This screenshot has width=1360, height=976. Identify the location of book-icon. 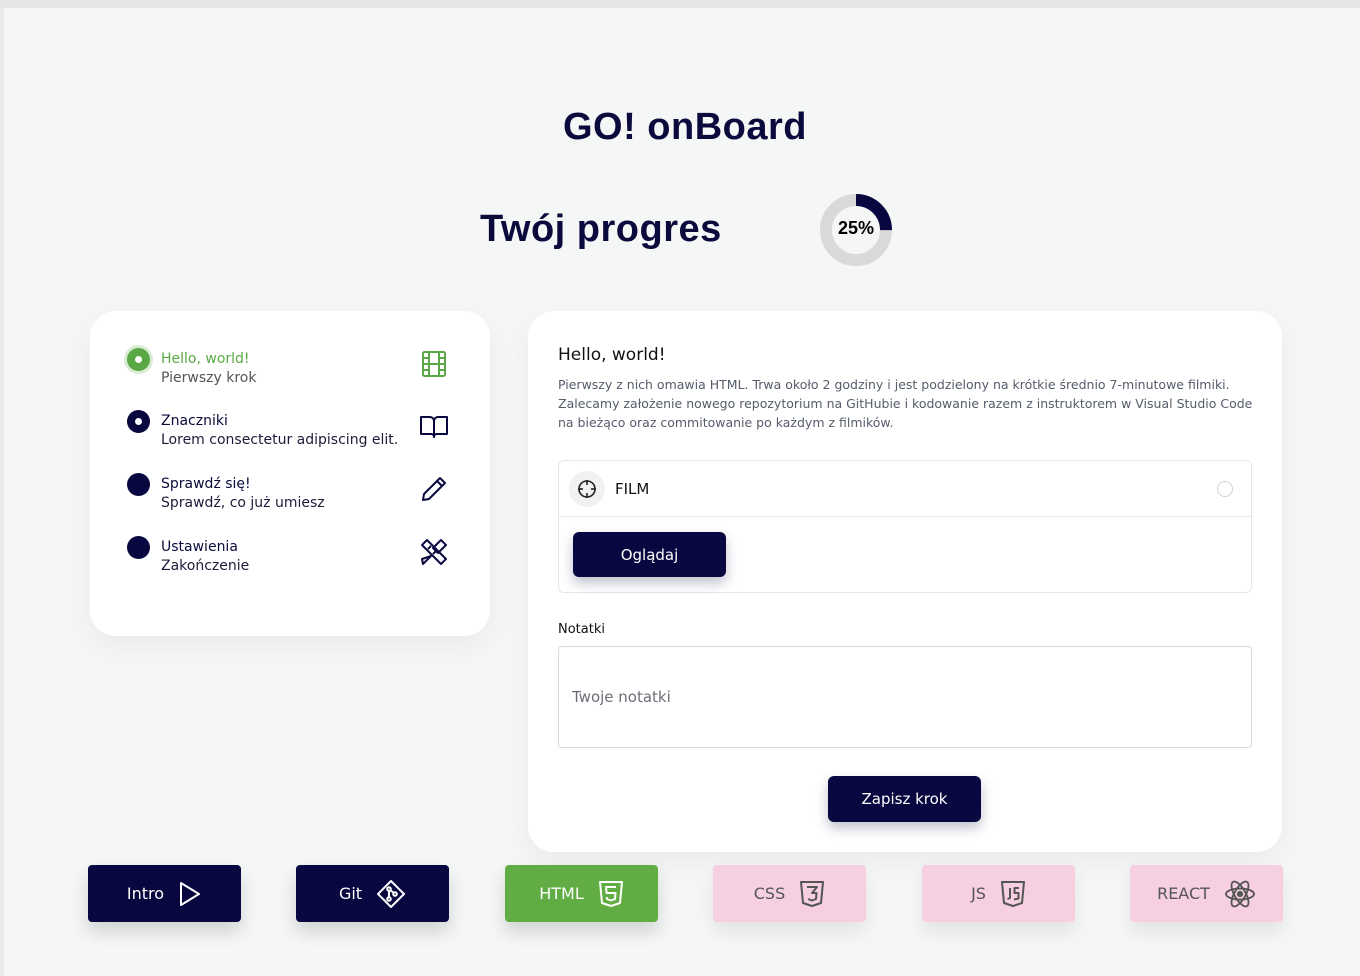
(434, 427).